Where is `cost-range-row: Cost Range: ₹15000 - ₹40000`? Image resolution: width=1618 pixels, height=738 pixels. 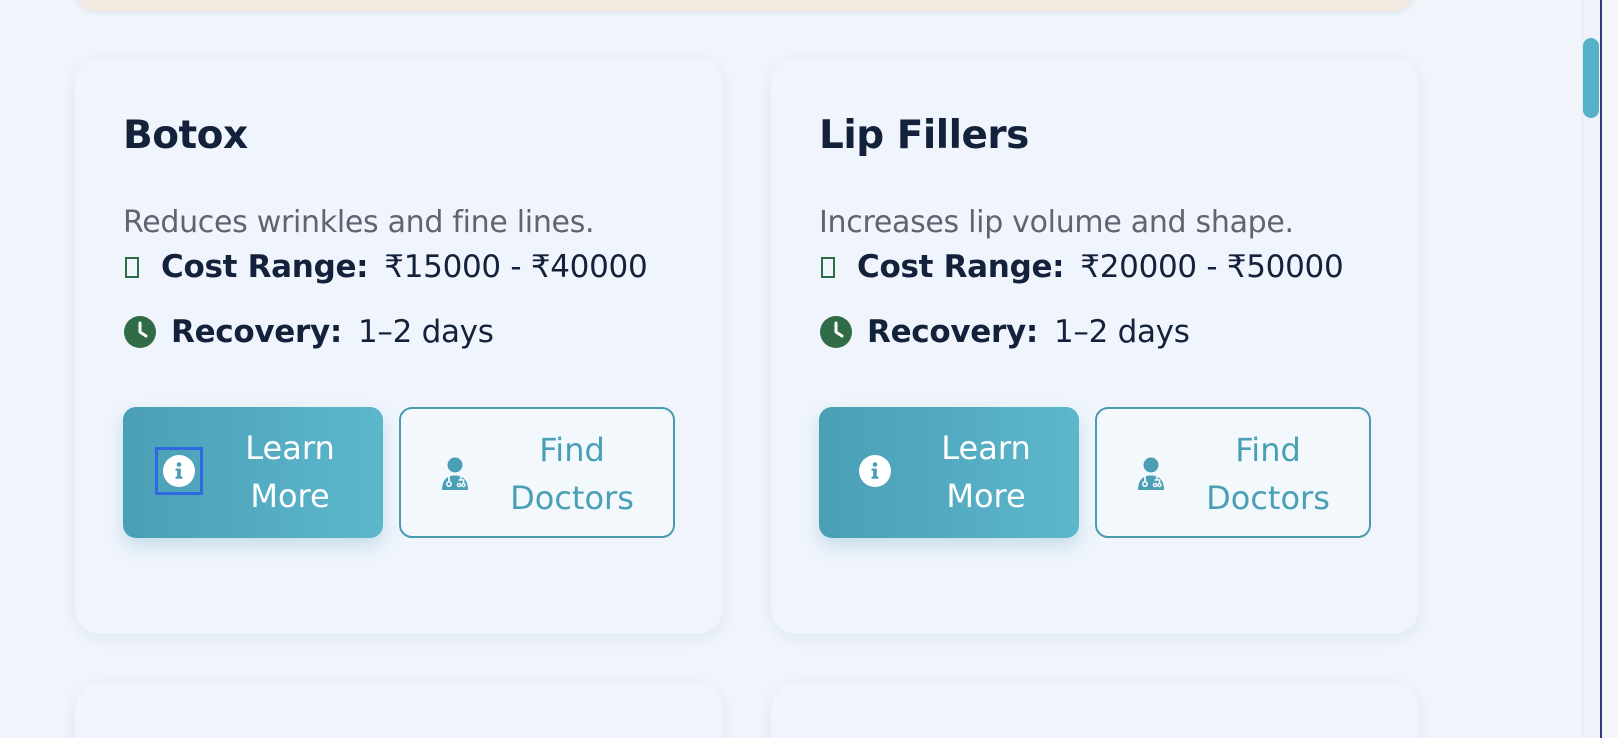
cost-range-row: Cost Range: ₹15000 - ₹40000 is located at coordinates (385, 267).